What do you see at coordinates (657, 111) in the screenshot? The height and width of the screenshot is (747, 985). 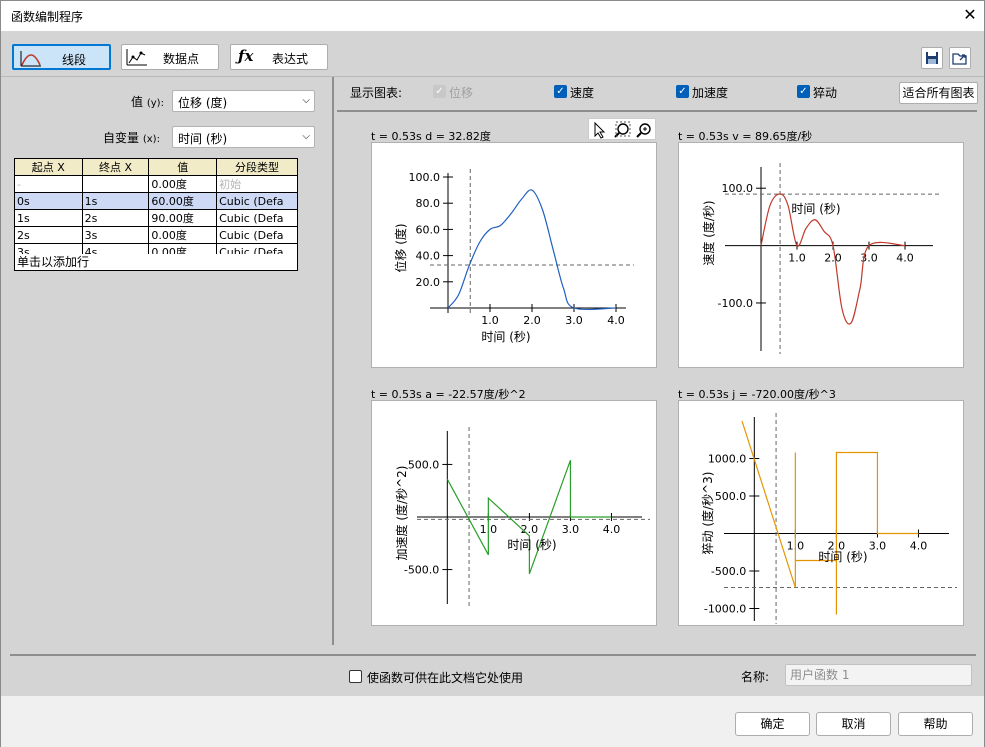 I see `chart-panel-divider` at bounding box center [657, 111].